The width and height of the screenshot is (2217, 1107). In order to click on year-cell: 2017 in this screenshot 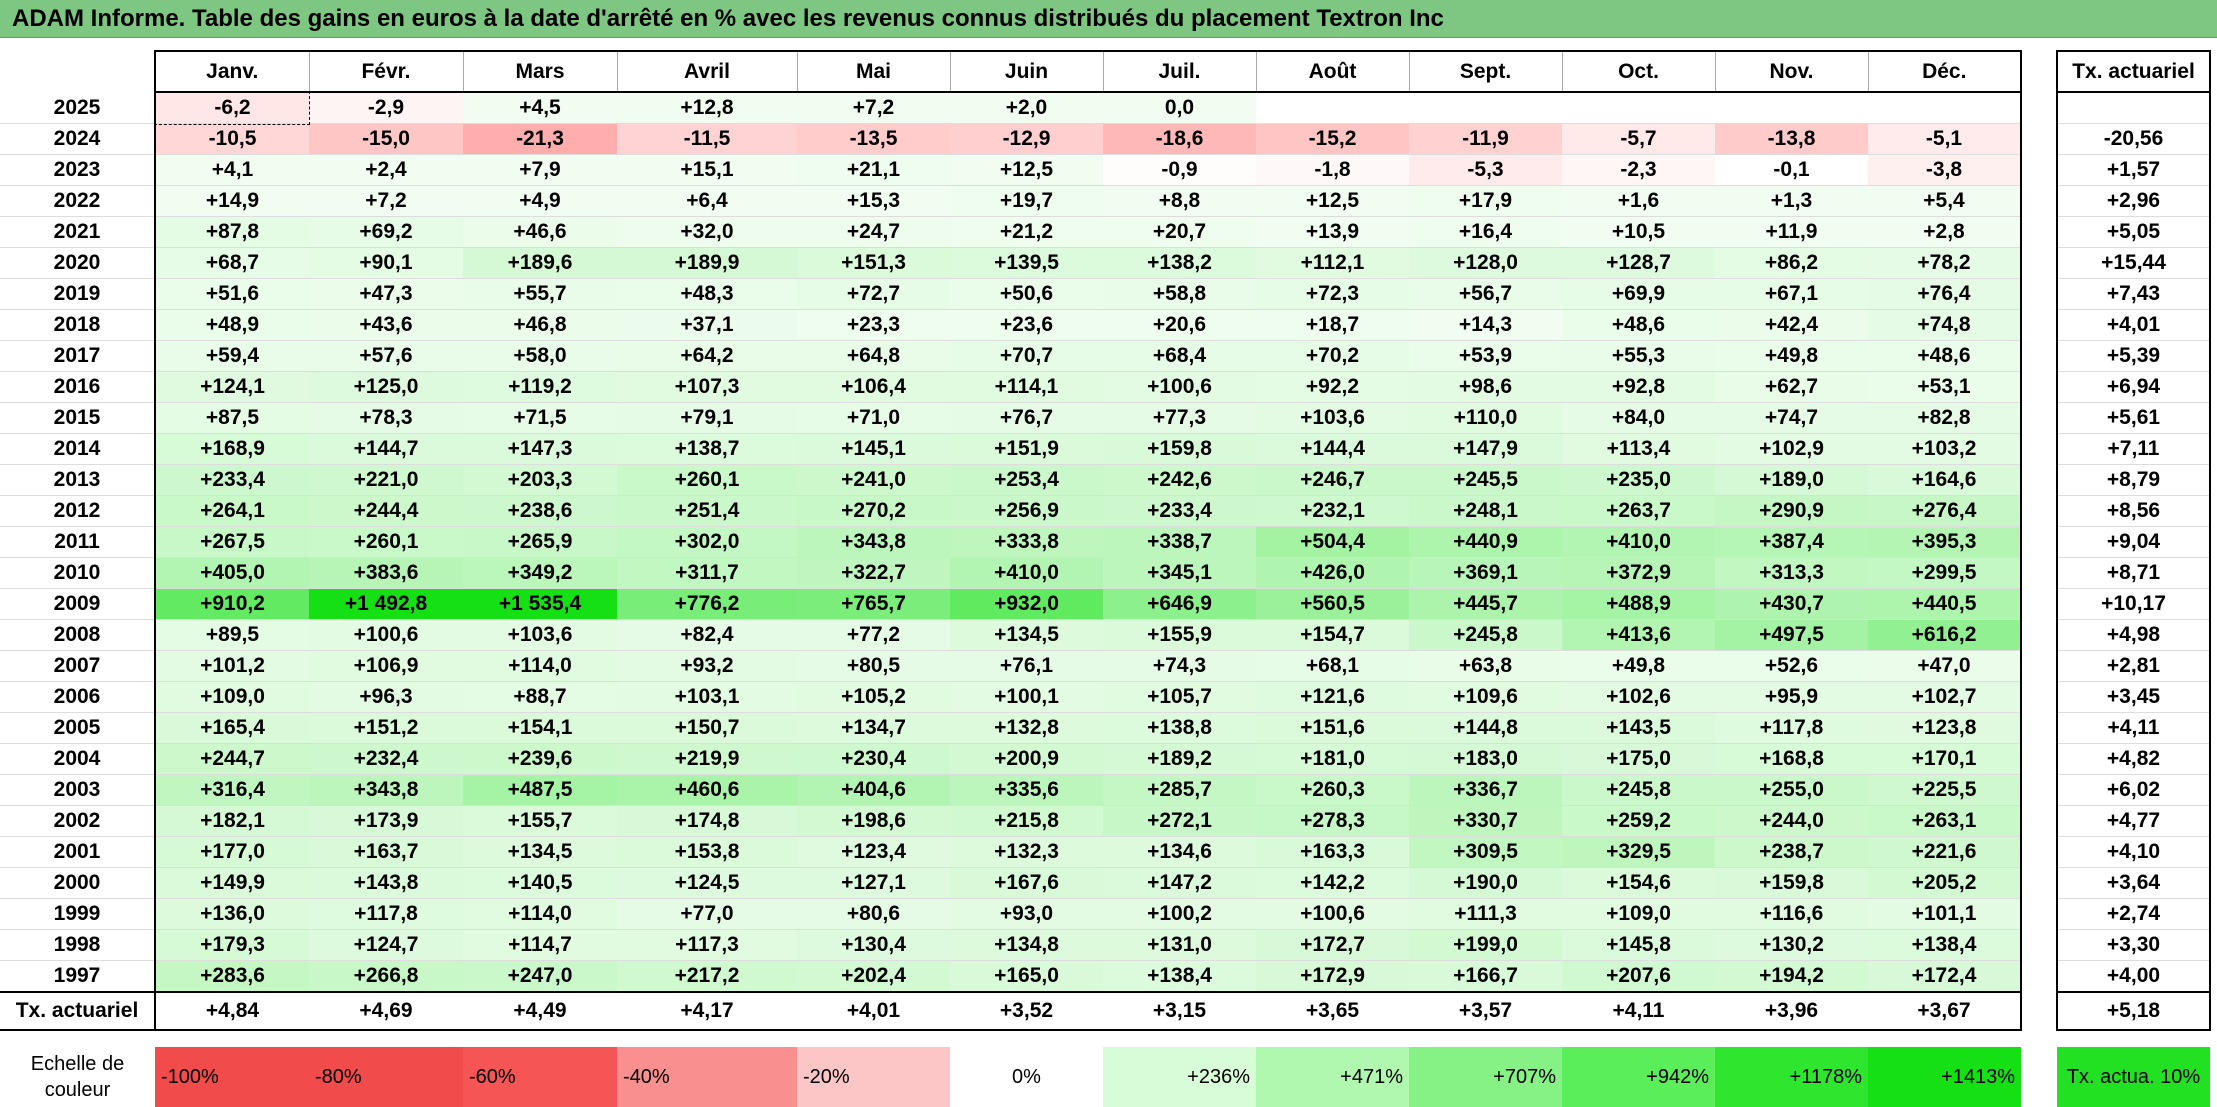, I will do `click(78, 356)`.